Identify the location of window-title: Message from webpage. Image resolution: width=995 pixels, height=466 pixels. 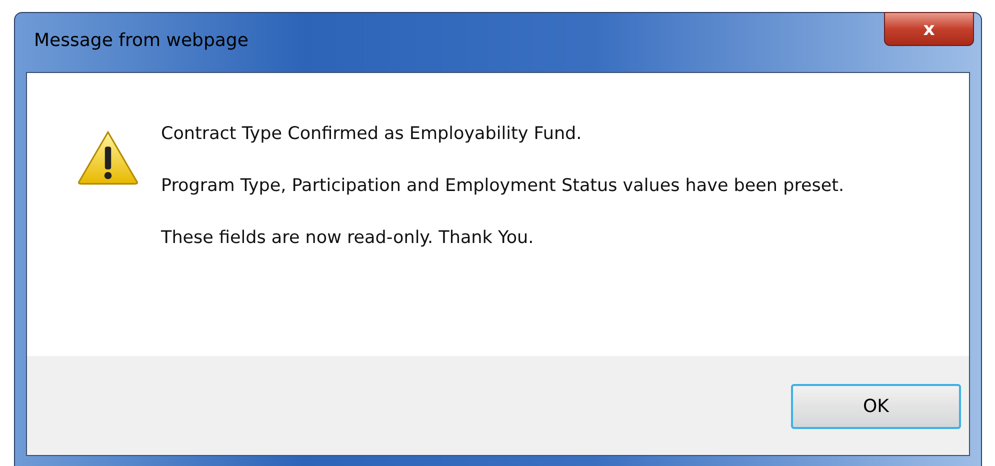
(141, 40).